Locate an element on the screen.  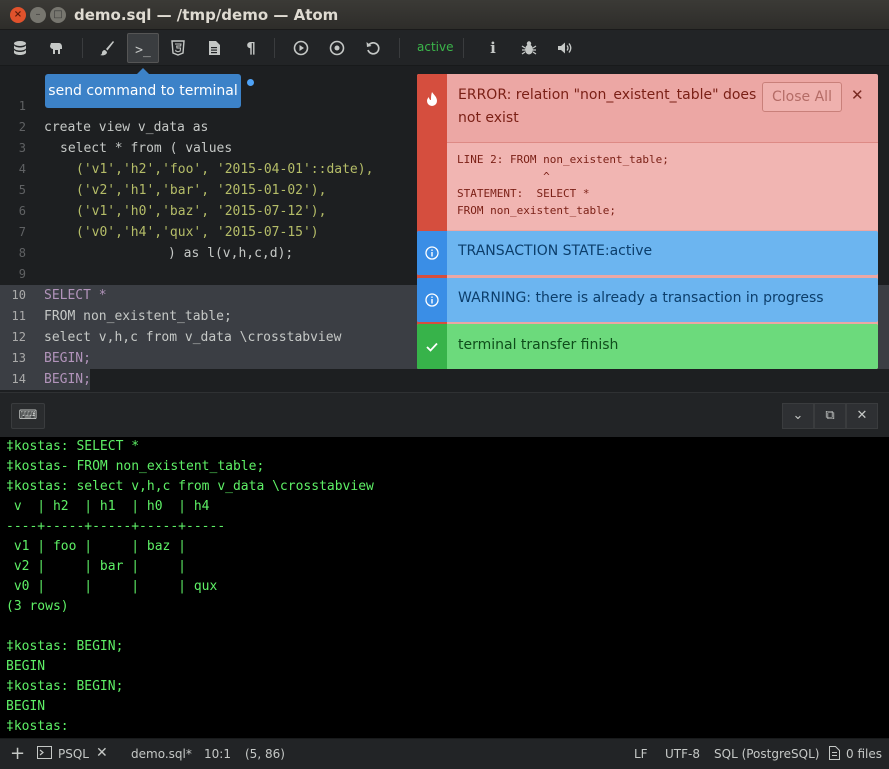
maximize-icon: ⧉ is located at coordinates (830, 416).